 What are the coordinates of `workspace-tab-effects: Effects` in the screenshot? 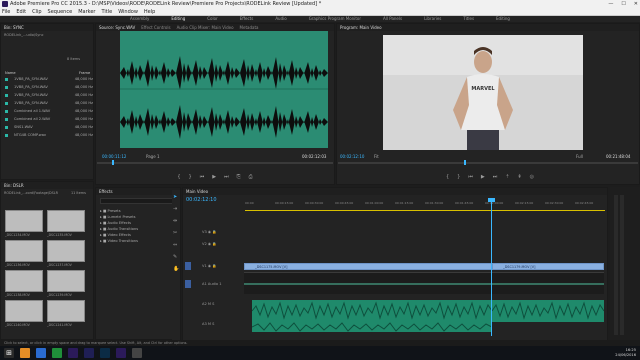 It's located at (247, 19).